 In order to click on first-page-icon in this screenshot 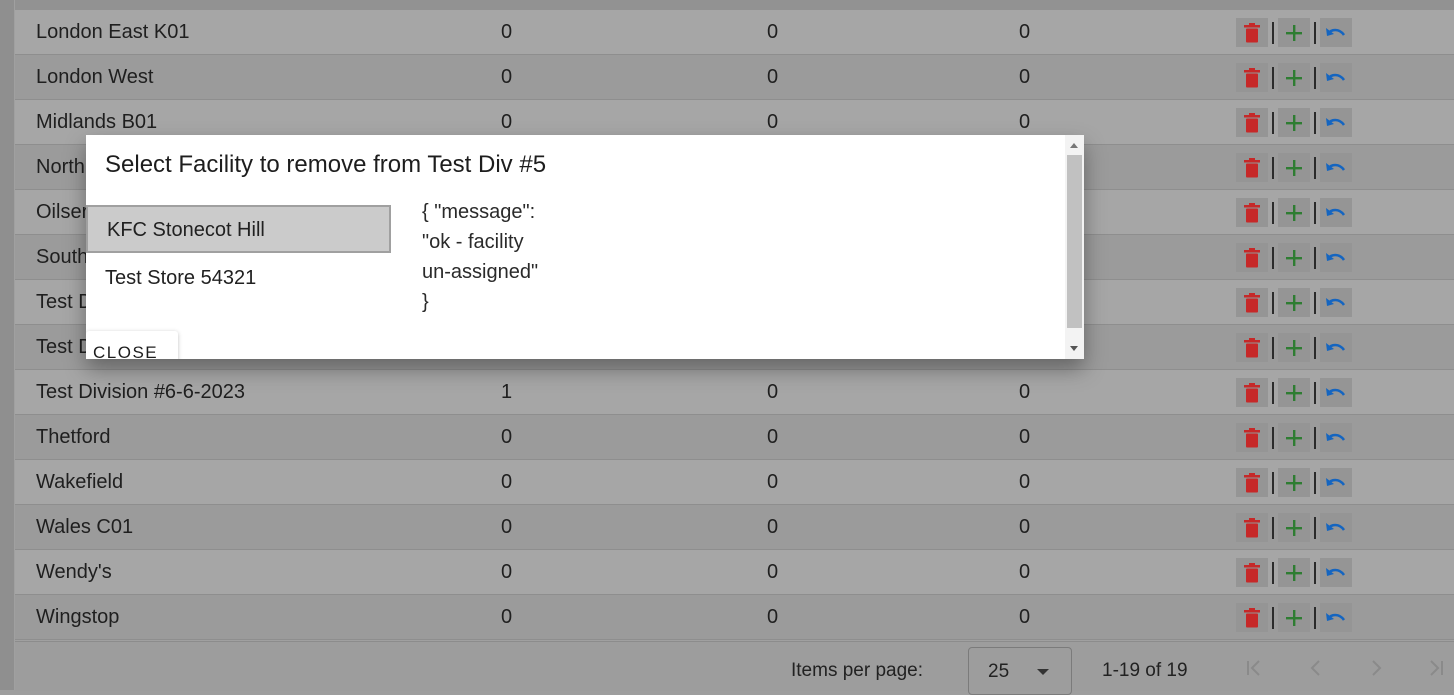, I will do `click(1254, 668)`.